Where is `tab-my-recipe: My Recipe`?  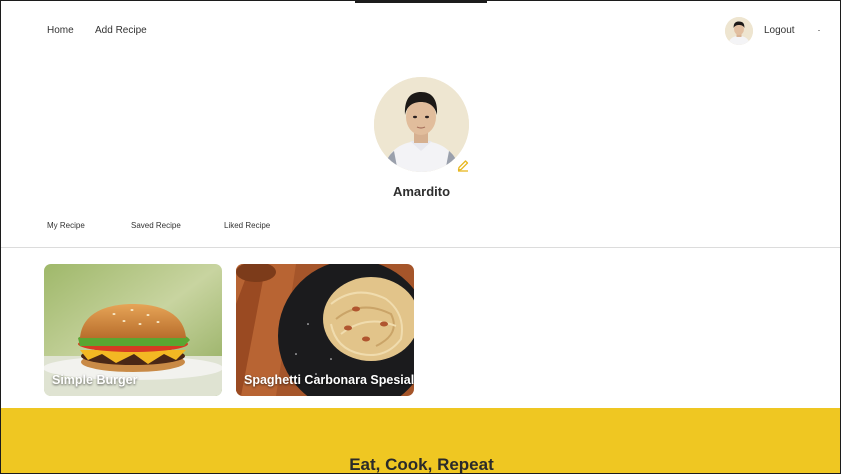
tab-my-recipe: My Recipe is located at coordinates (66, 225).